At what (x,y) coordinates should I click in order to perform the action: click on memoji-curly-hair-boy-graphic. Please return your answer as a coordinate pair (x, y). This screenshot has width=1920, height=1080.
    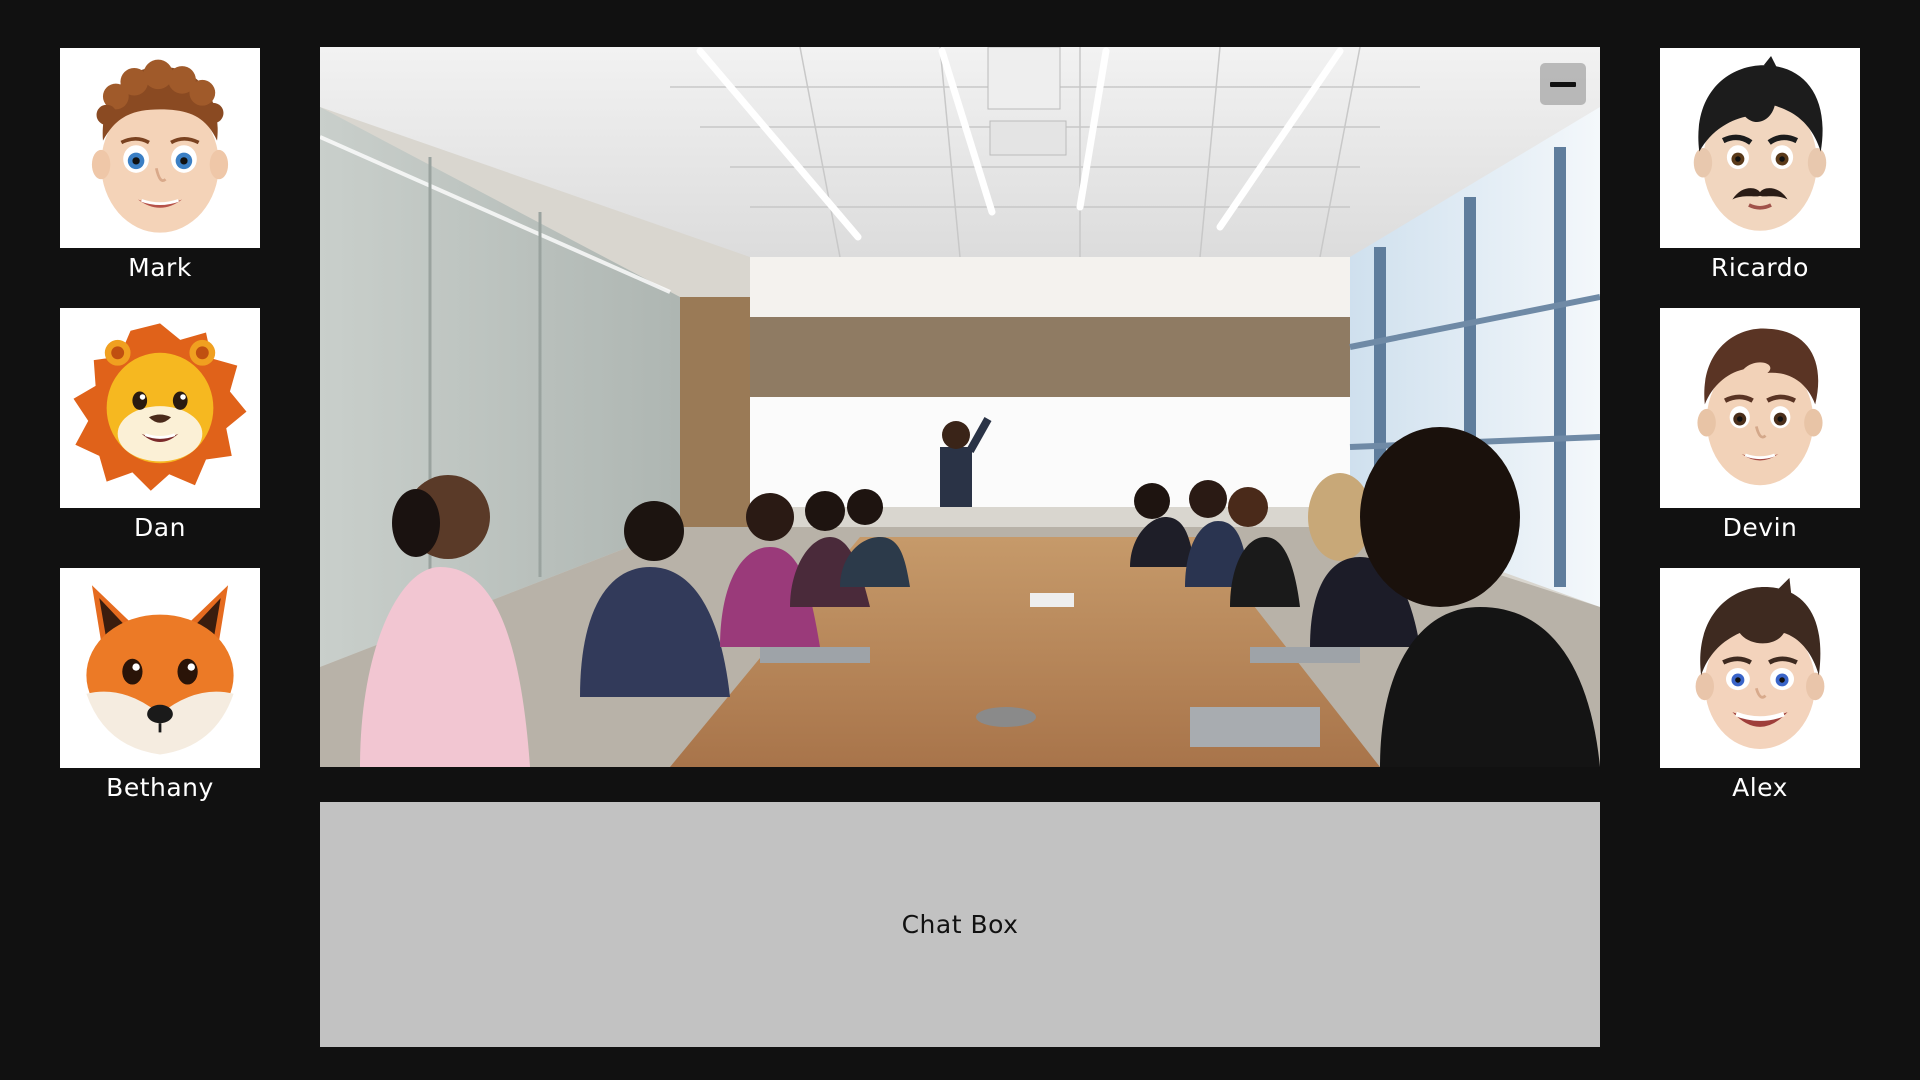
    Looking at the image, I should click on (160, 146).